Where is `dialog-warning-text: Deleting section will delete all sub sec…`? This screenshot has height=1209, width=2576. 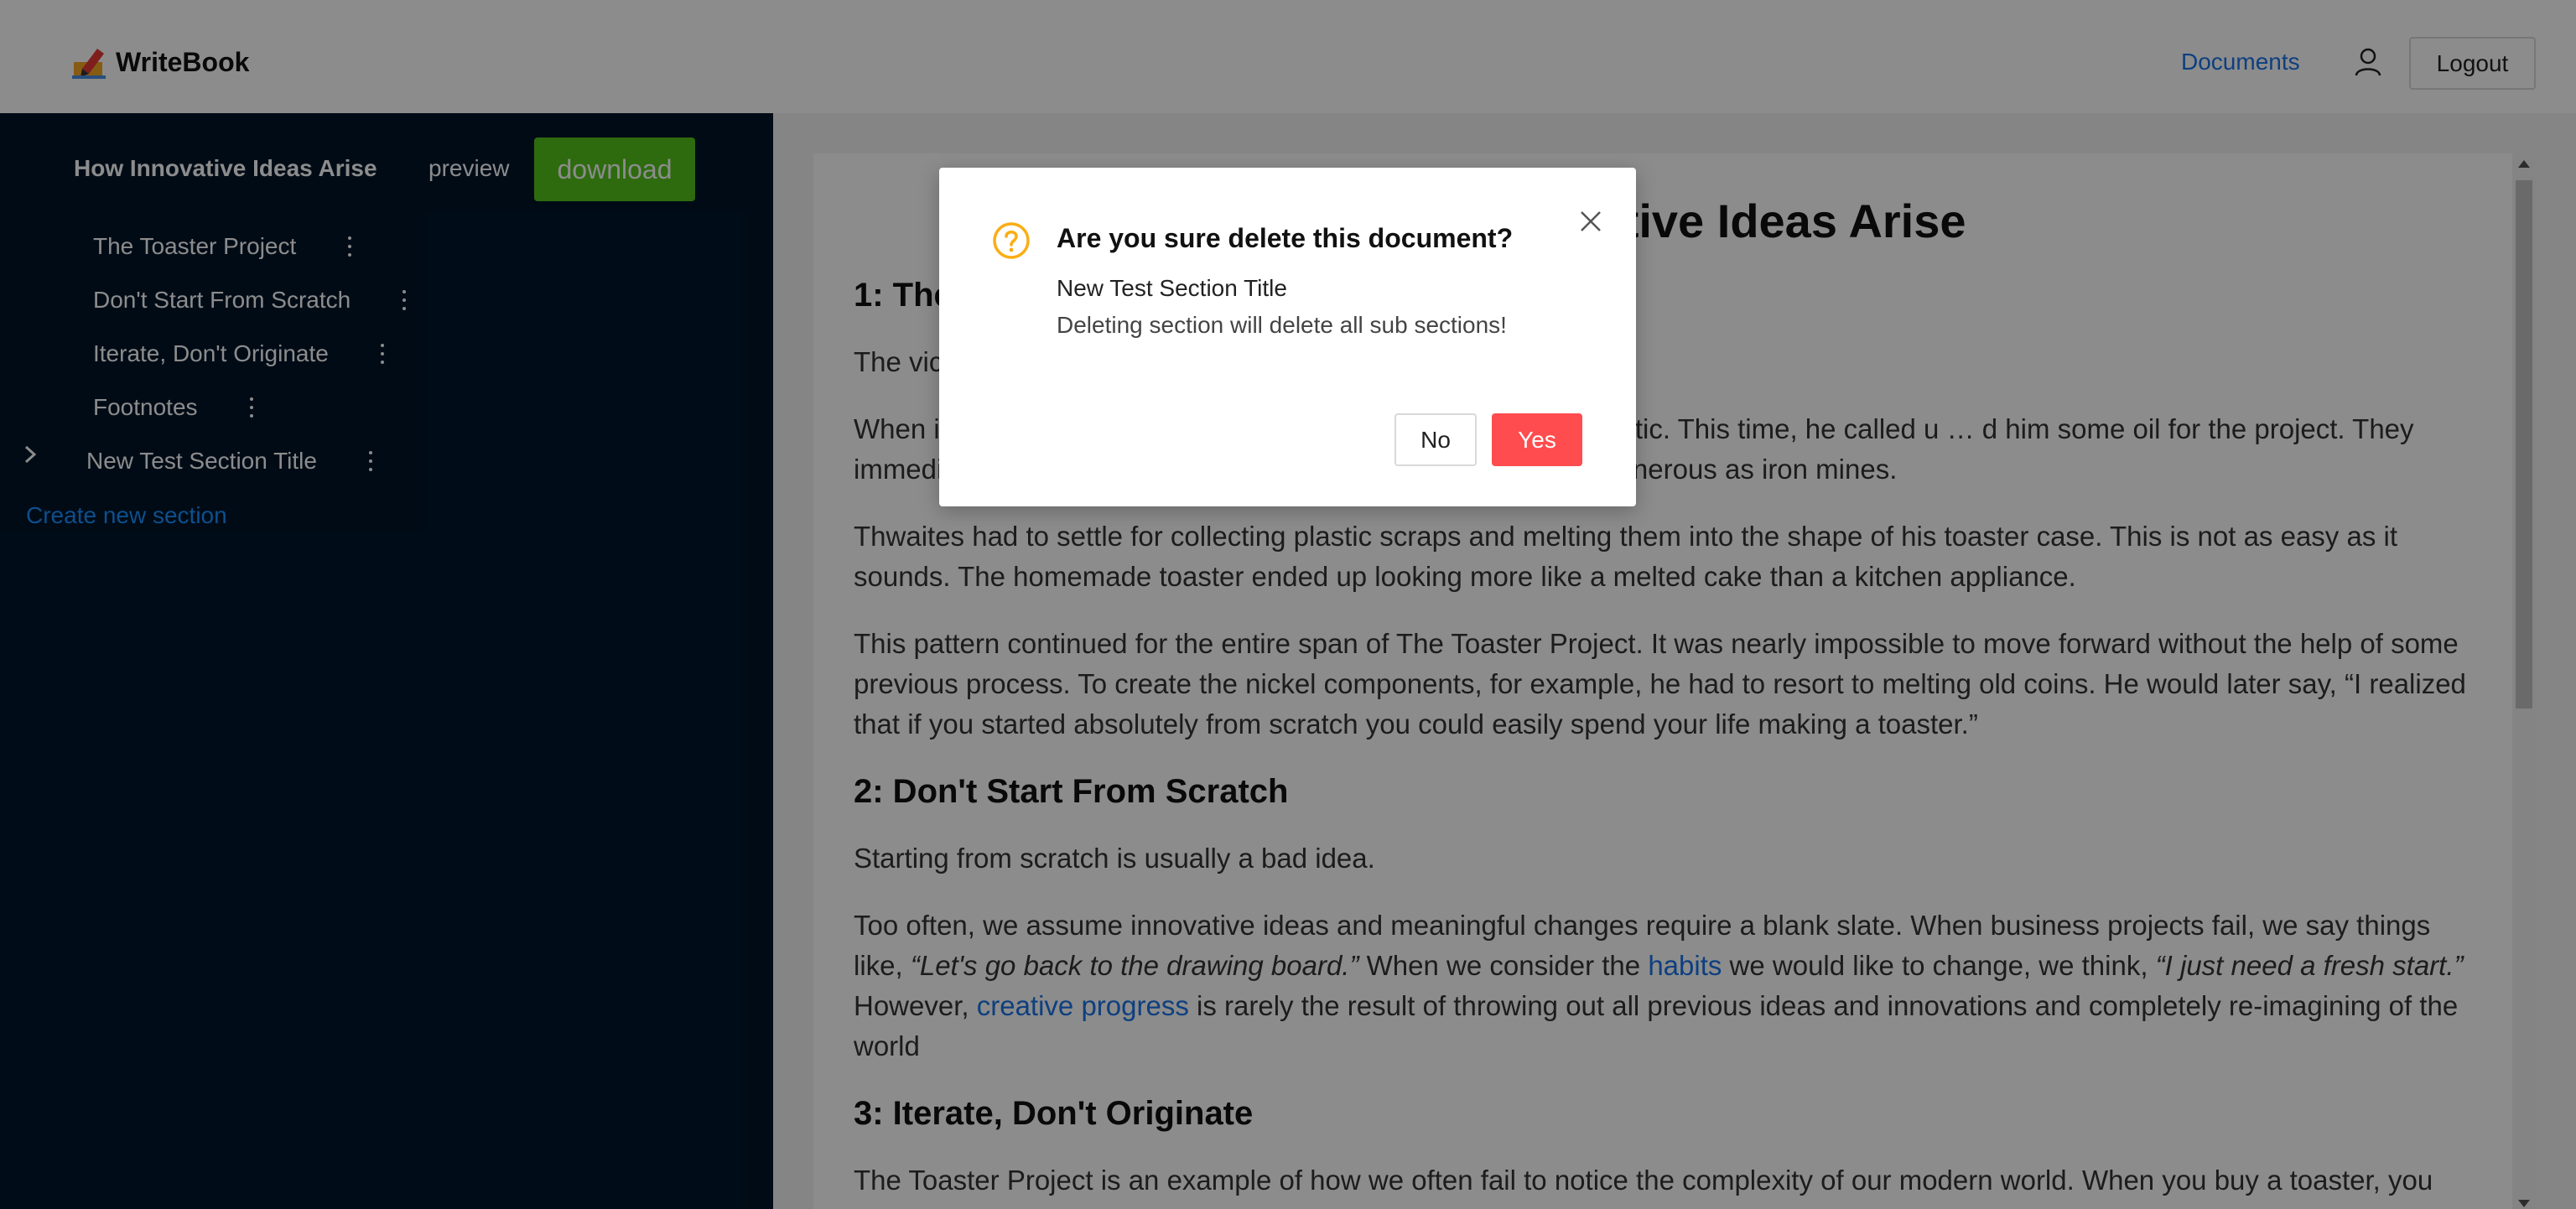
dialog-warning-text: Deleting section will delete all sub sec… is located at coordinates (1282, 325).